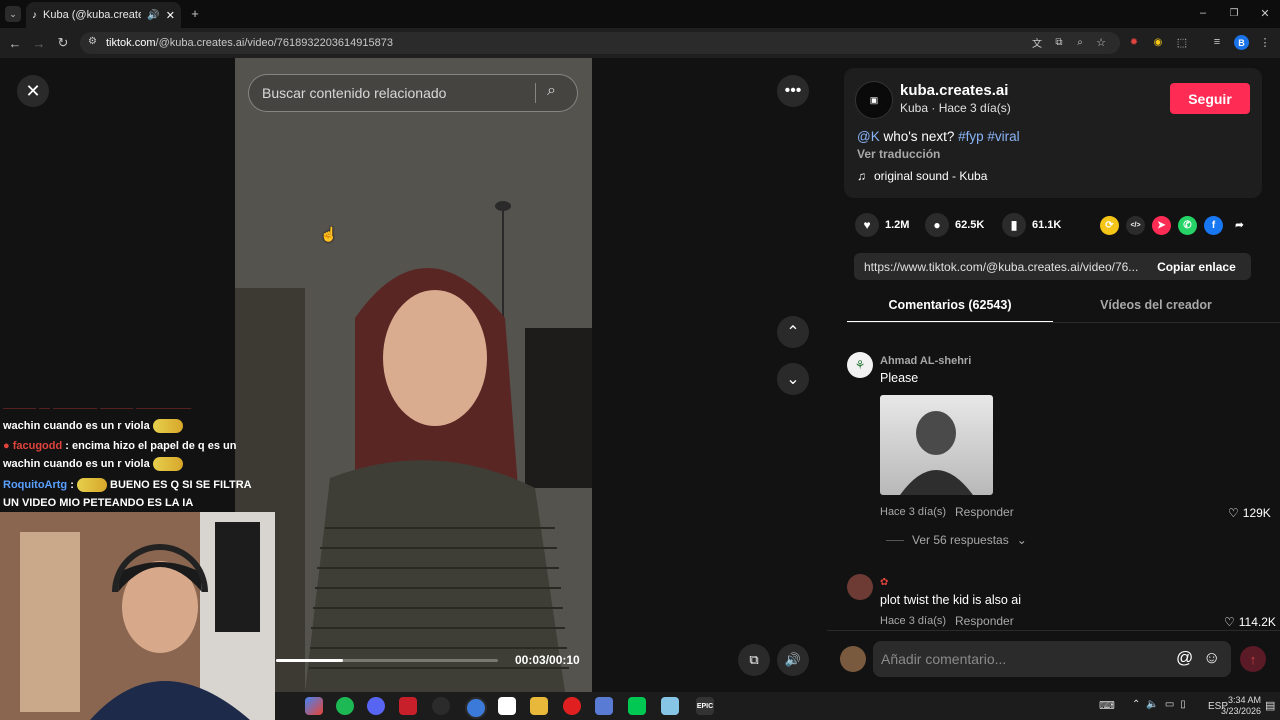 The width and height of the screenshot is (1280, 720). I want to click on panel-tabs: Comentarios (62543) Vídeos del creador, so click(1063, 308).